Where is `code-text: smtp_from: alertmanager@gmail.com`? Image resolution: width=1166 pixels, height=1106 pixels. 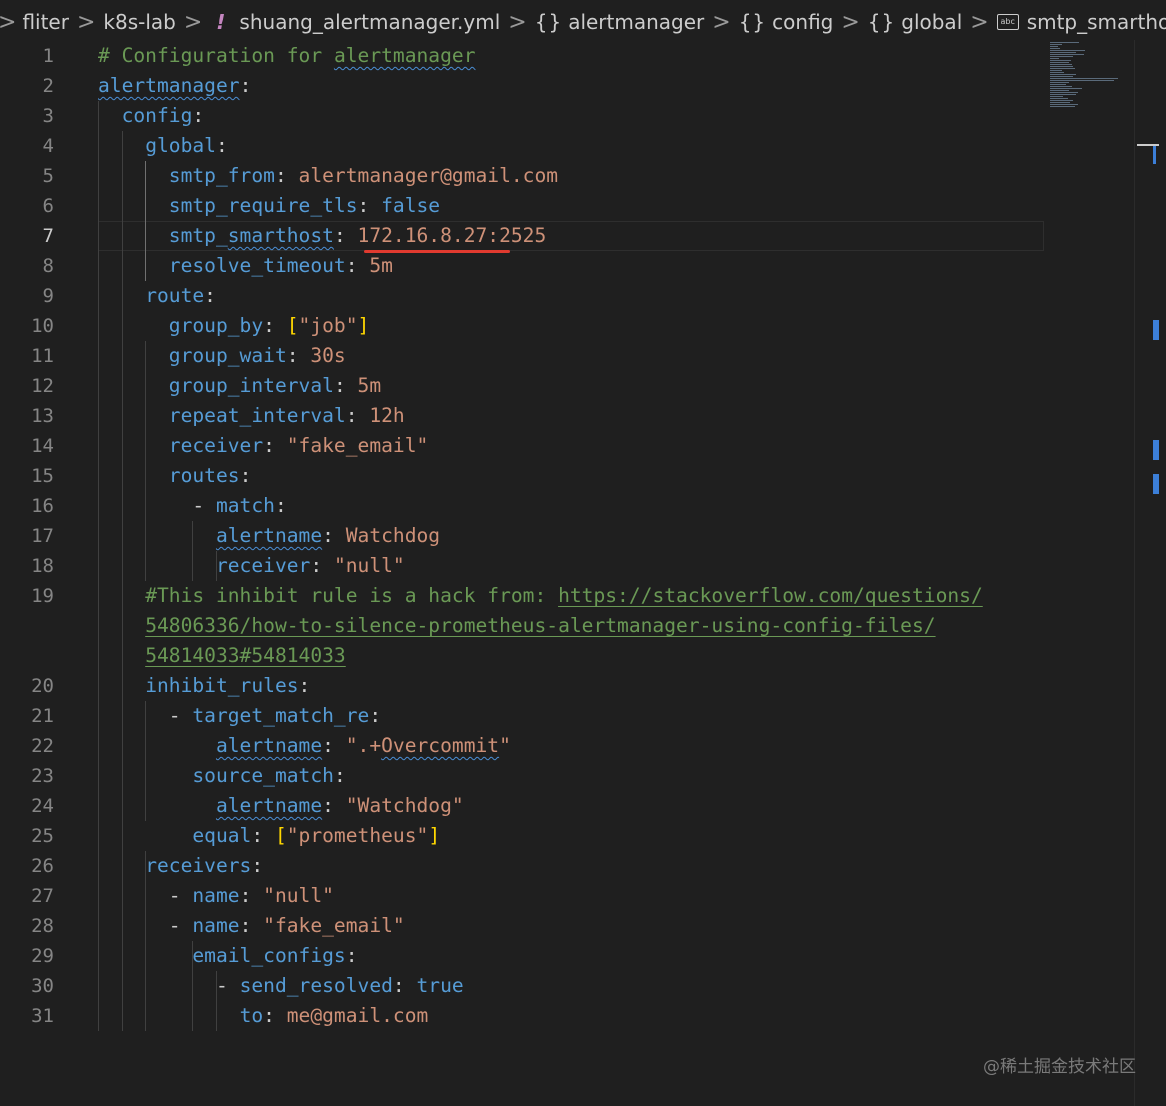
code-text: smtp_from: alertmanager@gmail.com is located at coordinates (328, 176).